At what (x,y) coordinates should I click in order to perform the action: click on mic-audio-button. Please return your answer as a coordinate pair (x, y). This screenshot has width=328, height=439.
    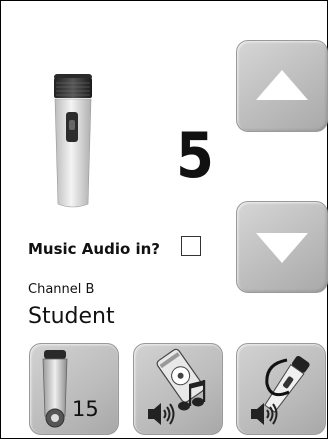
    Looking at the image, I should click on (281, 389).